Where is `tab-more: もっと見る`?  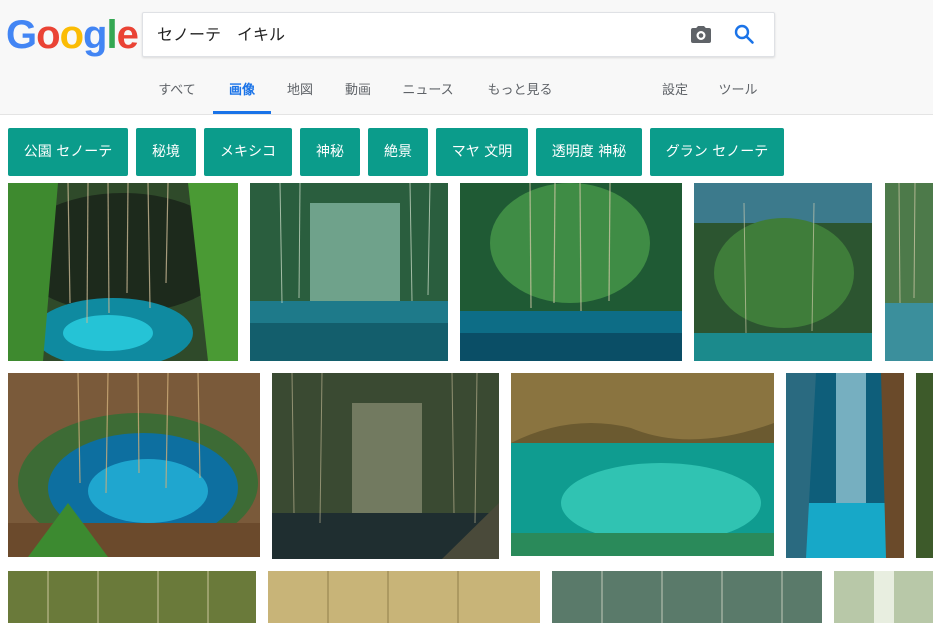 tab-more: もっと見る is located at coordinates (520, 91).